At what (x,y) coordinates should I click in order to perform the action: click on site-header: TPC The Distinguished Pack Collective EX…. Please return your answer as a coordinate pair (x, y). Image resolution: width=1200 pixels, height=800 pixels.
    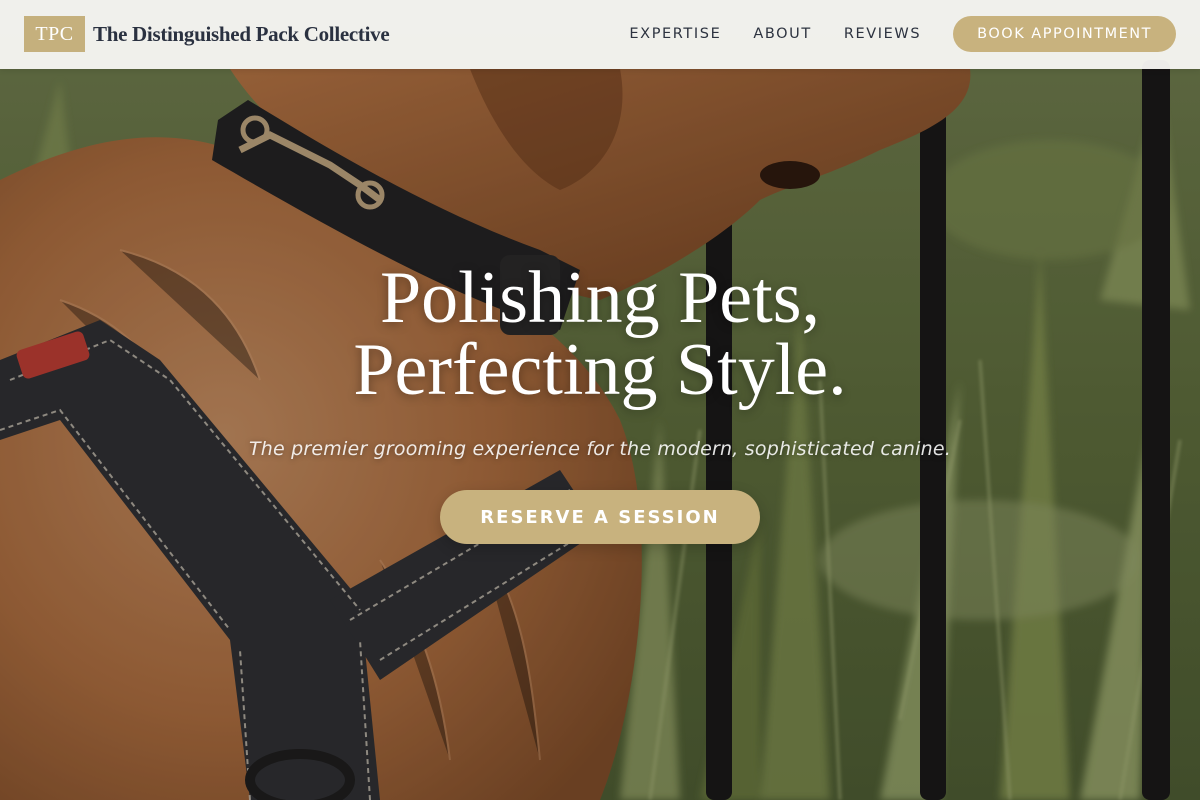
    Looking at the image, I should click on (600, 34).